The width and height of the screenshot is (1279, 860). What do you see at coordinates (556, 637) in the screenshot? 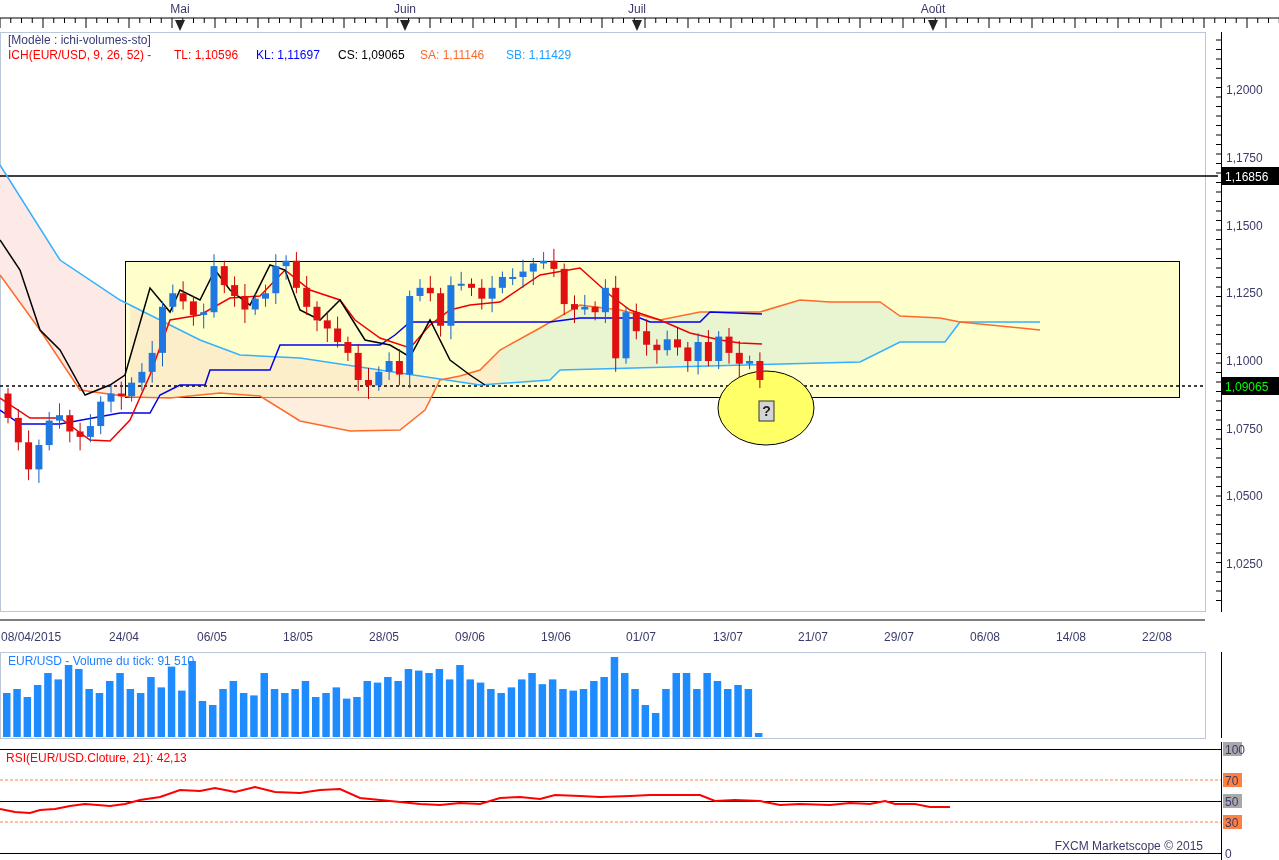
I see `date-label: 19/06` at bounding box center [556, 637].